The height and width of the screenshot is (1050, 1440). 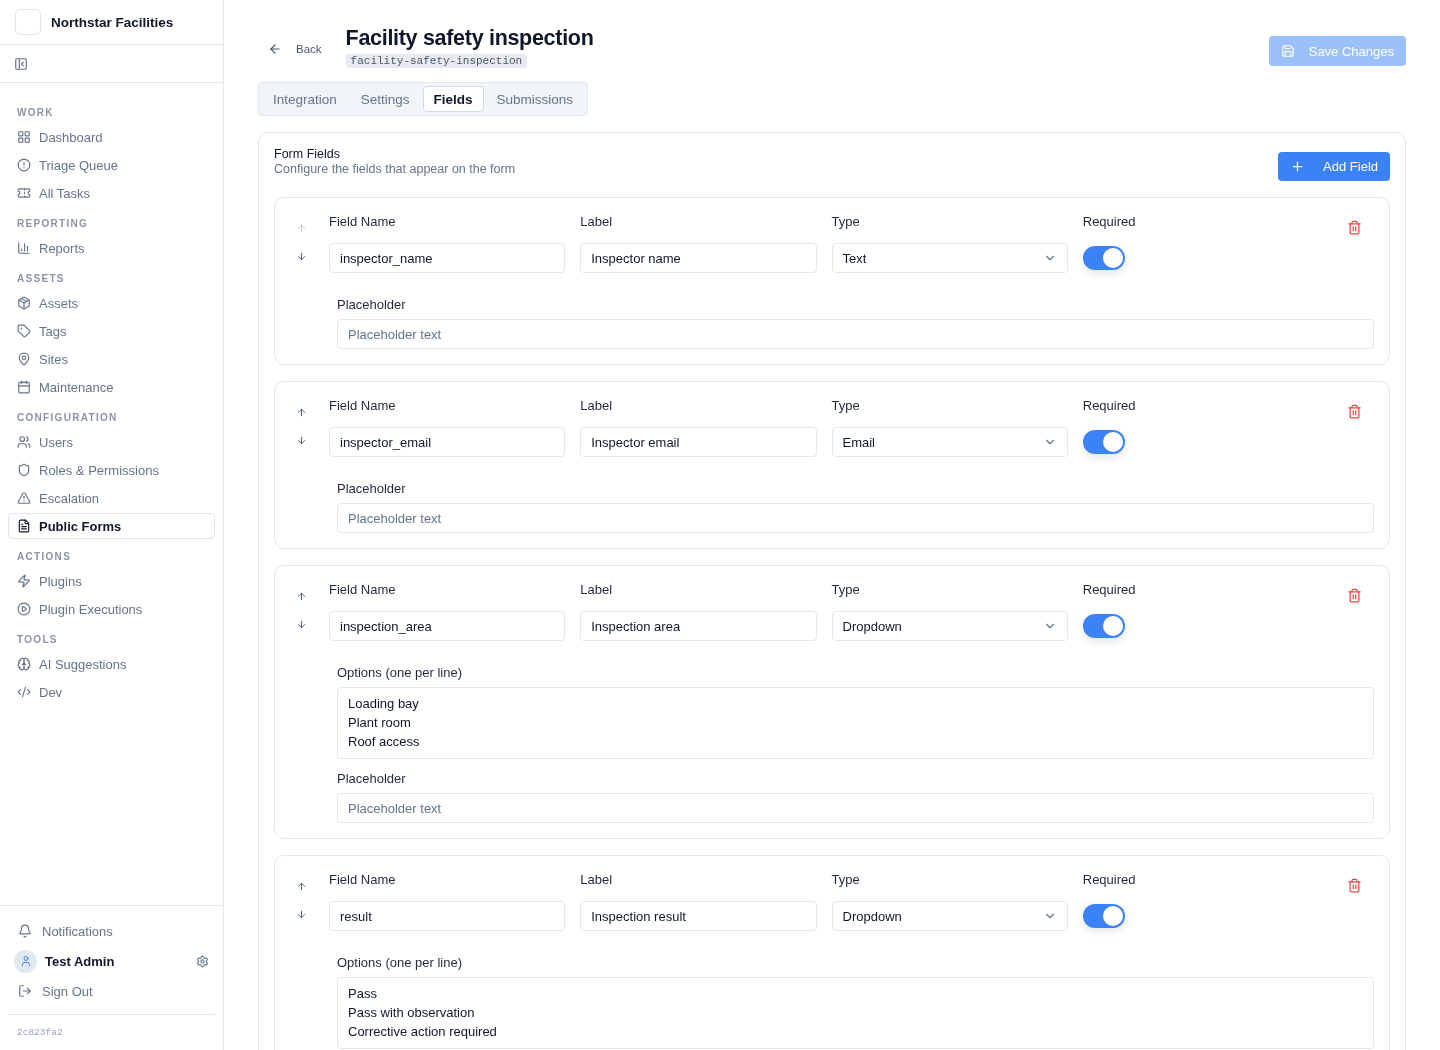 I want to click on sidebar-toggle-icon, so click(x=21, y=63).